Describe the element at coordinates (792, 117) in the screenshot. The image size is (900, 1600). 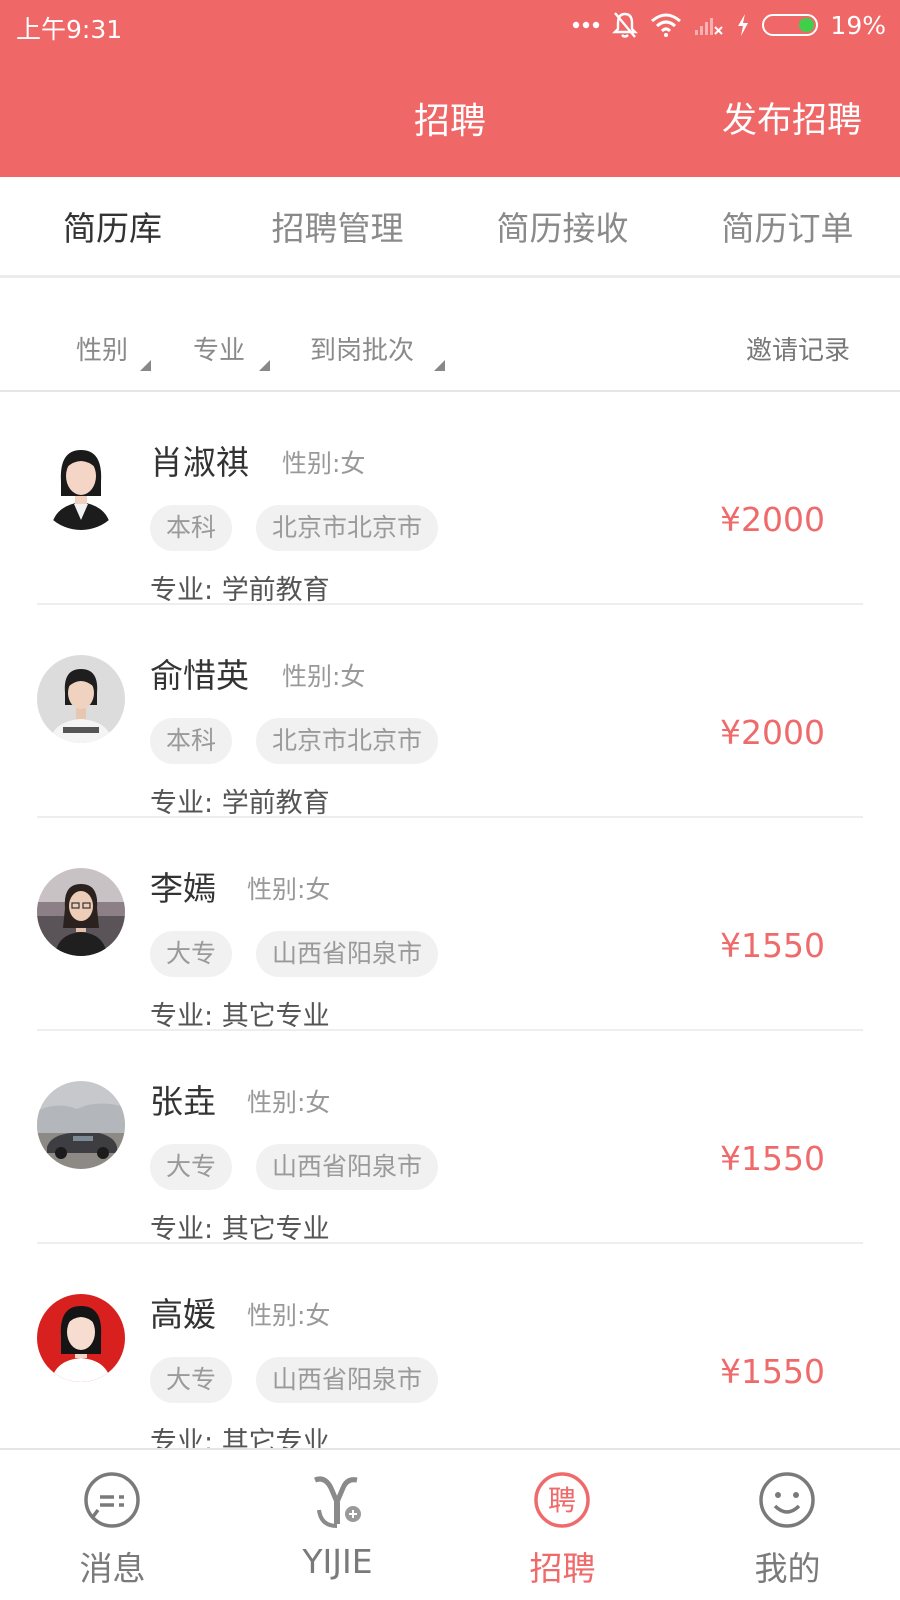
I see `publish-job-button: 发布招聘` at that location.